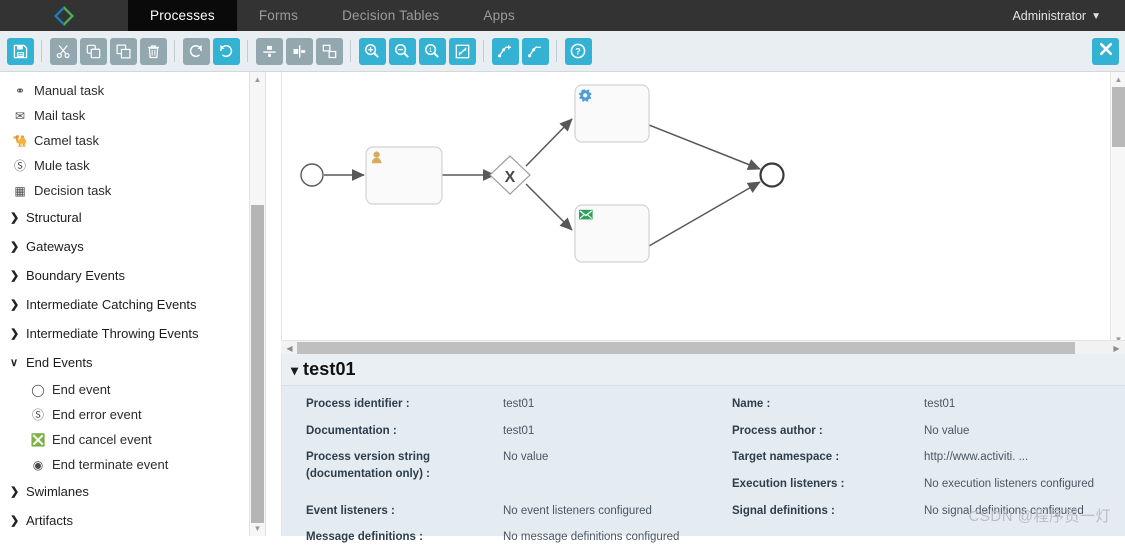 The width and height of the screenshot is (1125, 556). Describe the element at coordinates (432, 51) in the screenshot. I see `zoom-actual-button: 1` at that location.